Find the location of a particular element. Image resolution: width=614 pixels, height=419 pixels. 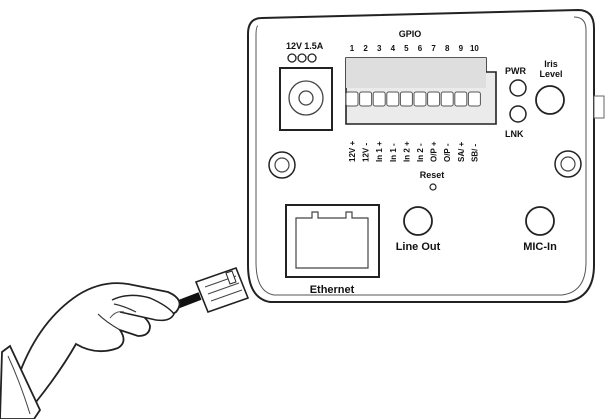

gpio-pin-label-4: In 1 - is located at coordinates (393, 152).